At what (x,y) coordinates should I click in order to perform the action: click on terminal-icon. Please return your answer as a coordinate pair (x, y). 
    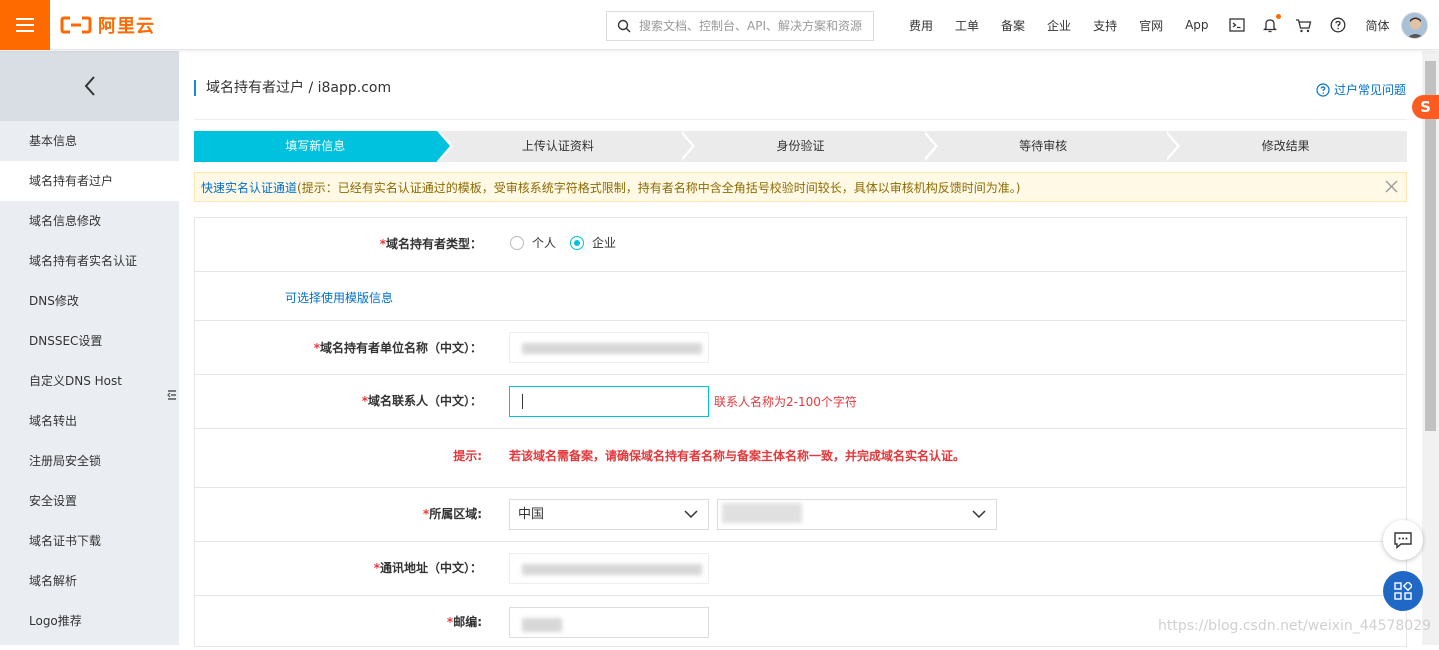
    Looking at the image, I should click on (1236, 25).